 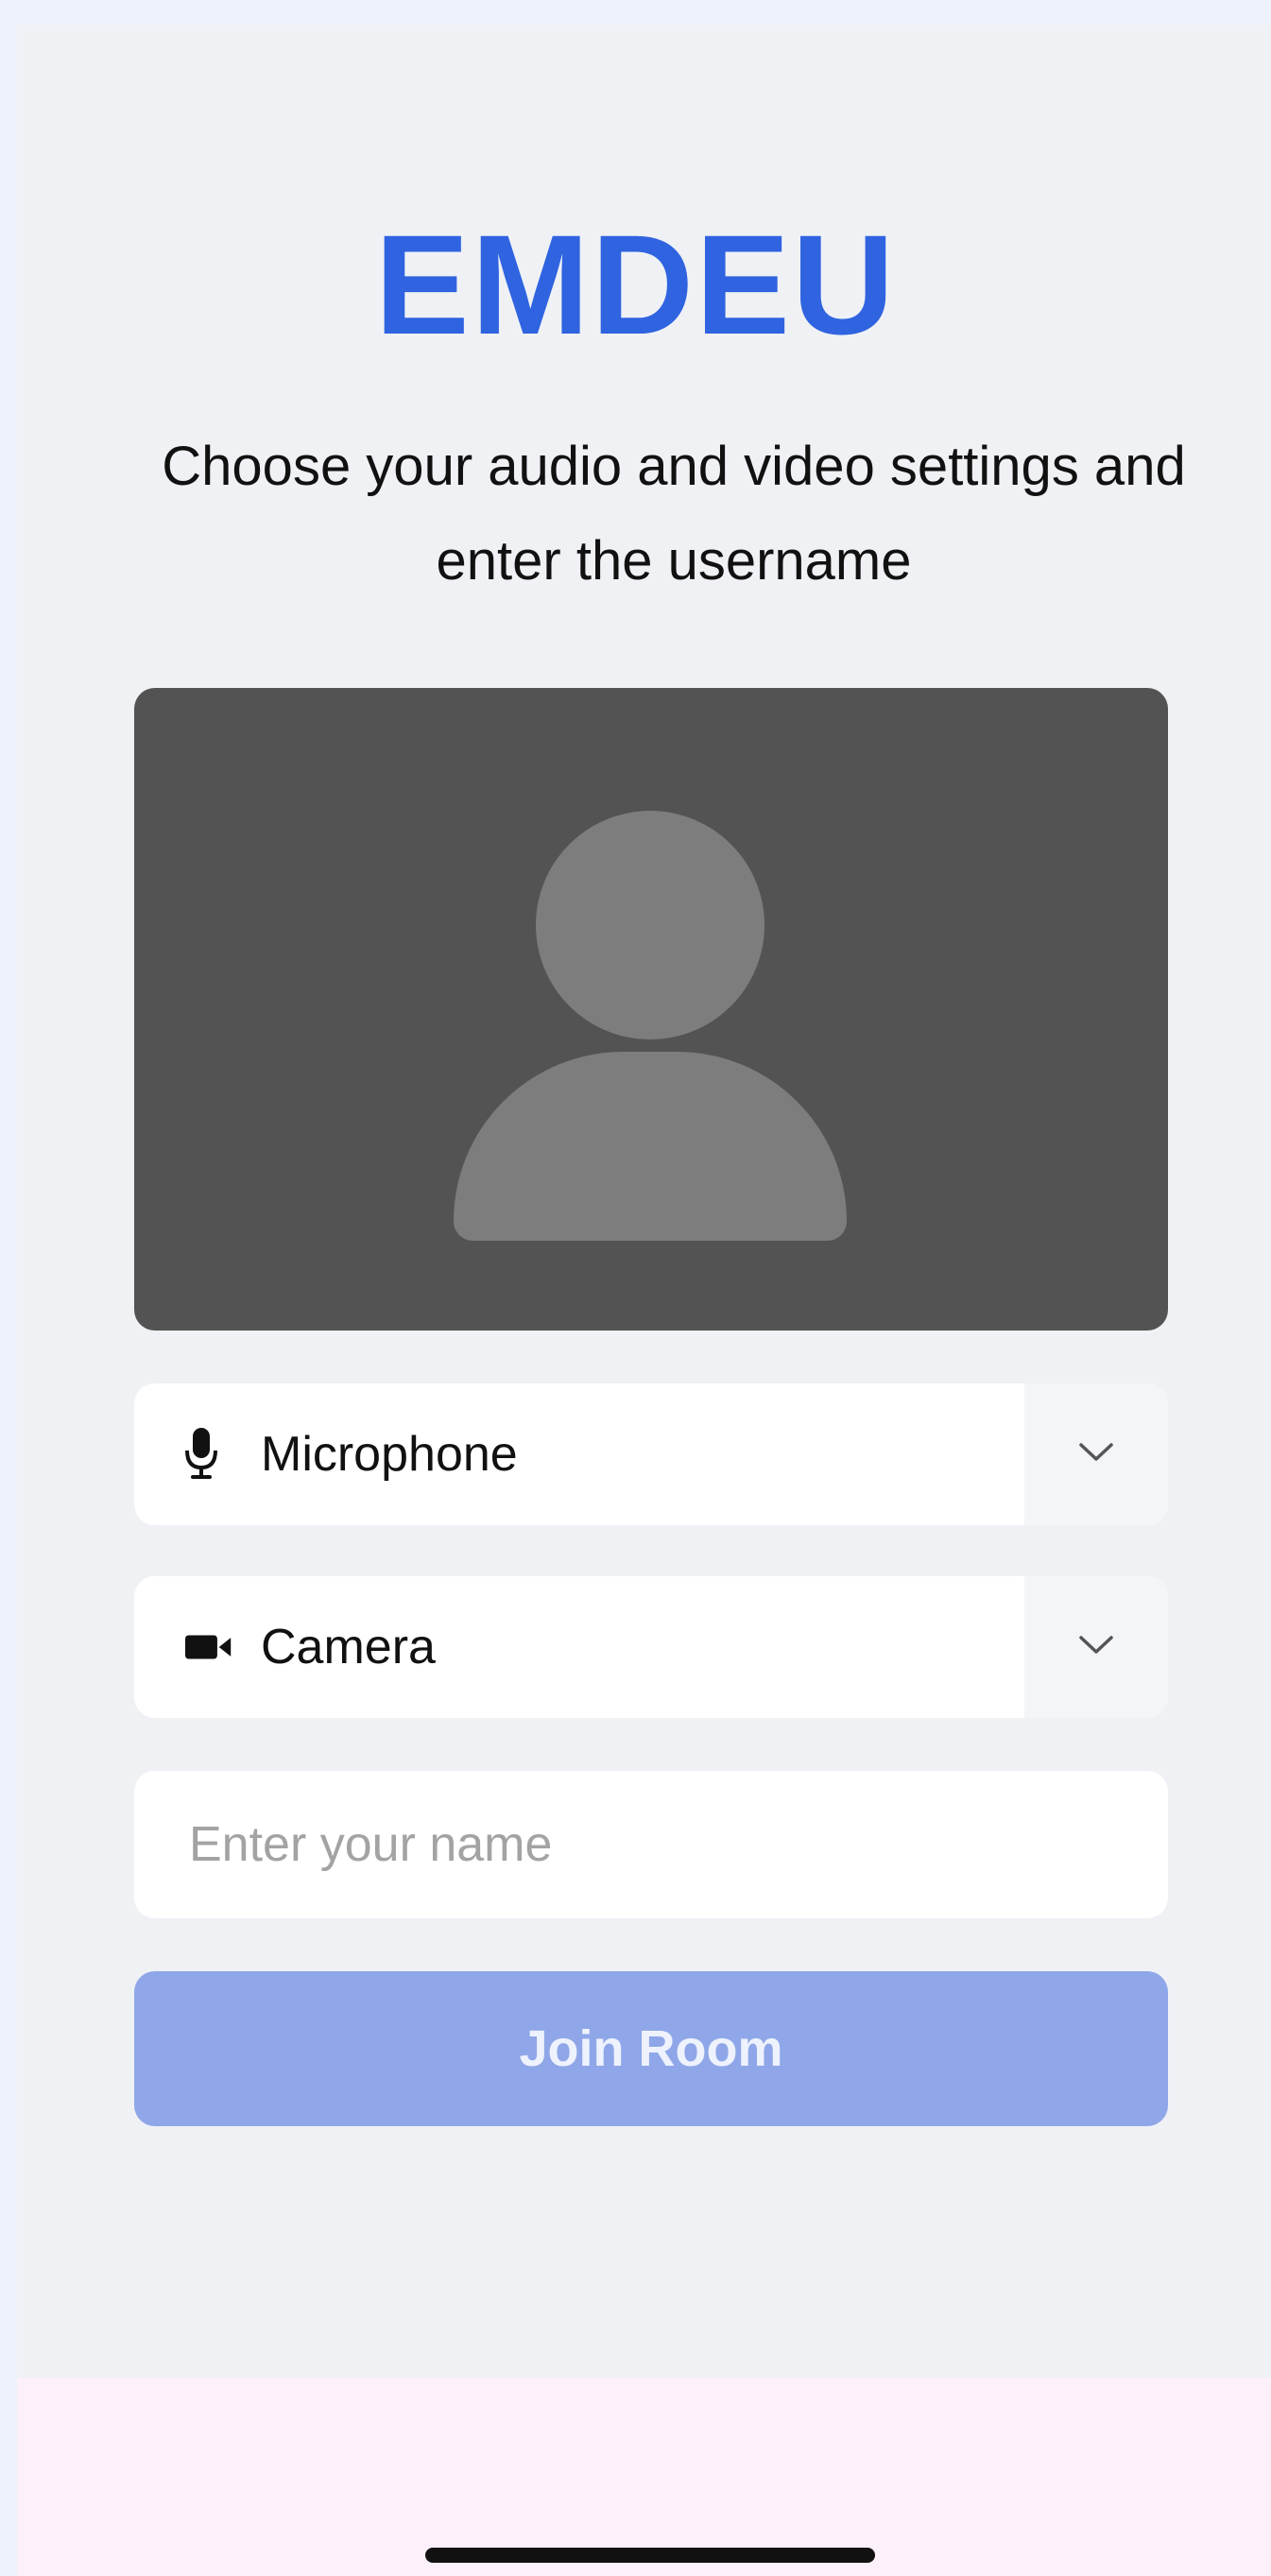 I want to click on bottom-safe-area, so click(x=644, y=2477).